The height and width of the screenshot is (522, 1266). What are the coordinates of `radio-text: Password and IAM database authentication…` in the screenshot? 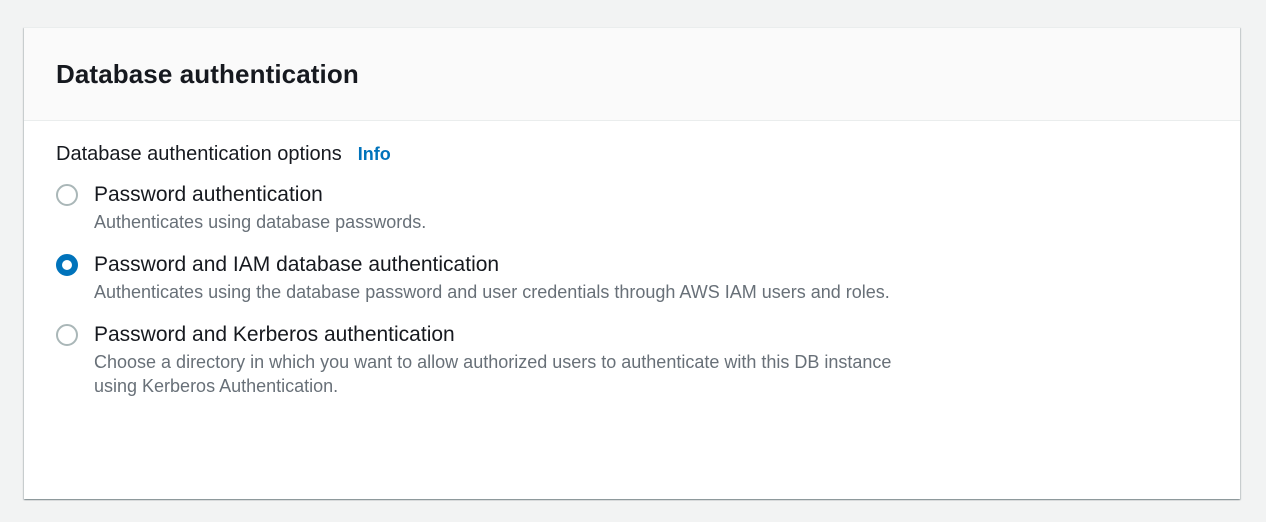 It's located at (499, 278).